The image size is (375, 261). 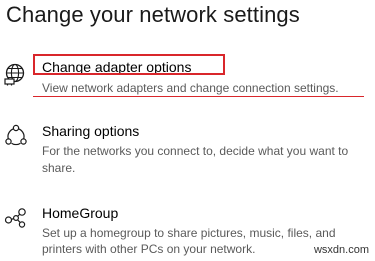 What do you see at coordinates (59, 168) in the screenshot?
I see `option-description-line2: share.` at bounding box center [59, 168].